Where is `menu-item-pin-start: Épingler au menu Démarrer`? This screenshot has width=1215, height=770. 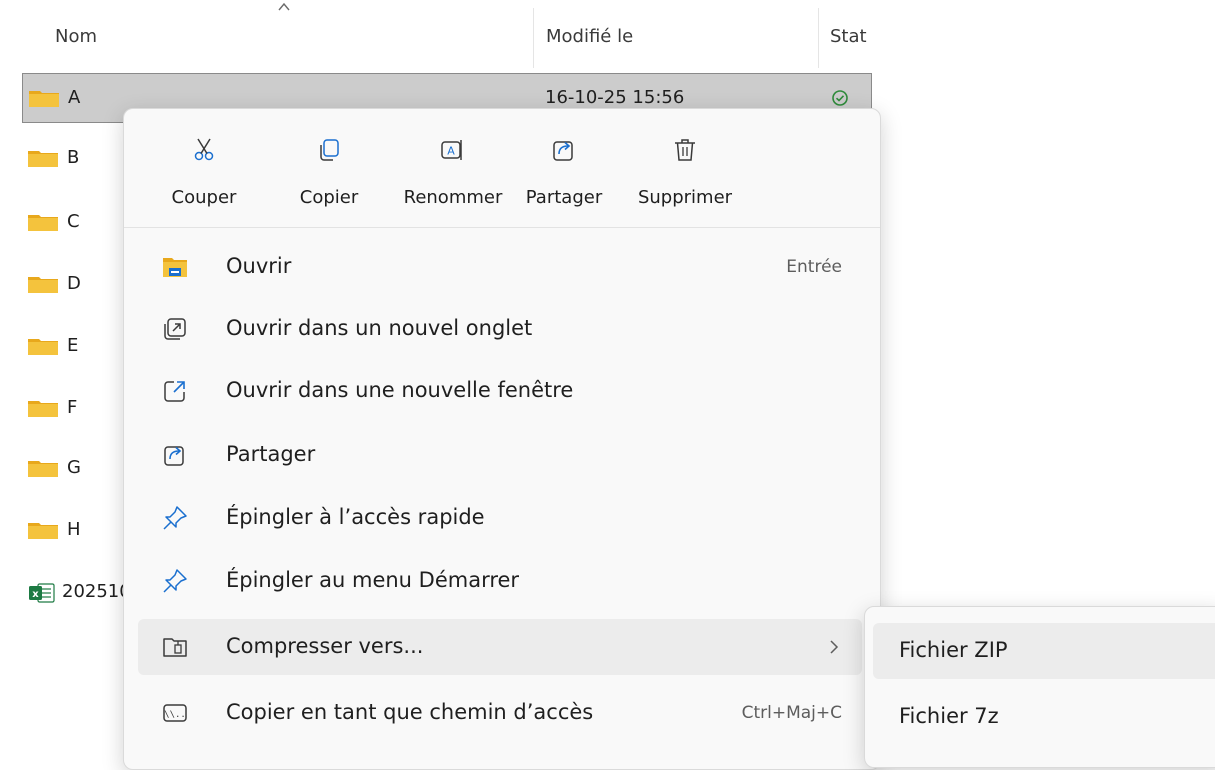
menu-item-pin-start: Épingler au menu Démarrer is located at coordinates (500, 581).